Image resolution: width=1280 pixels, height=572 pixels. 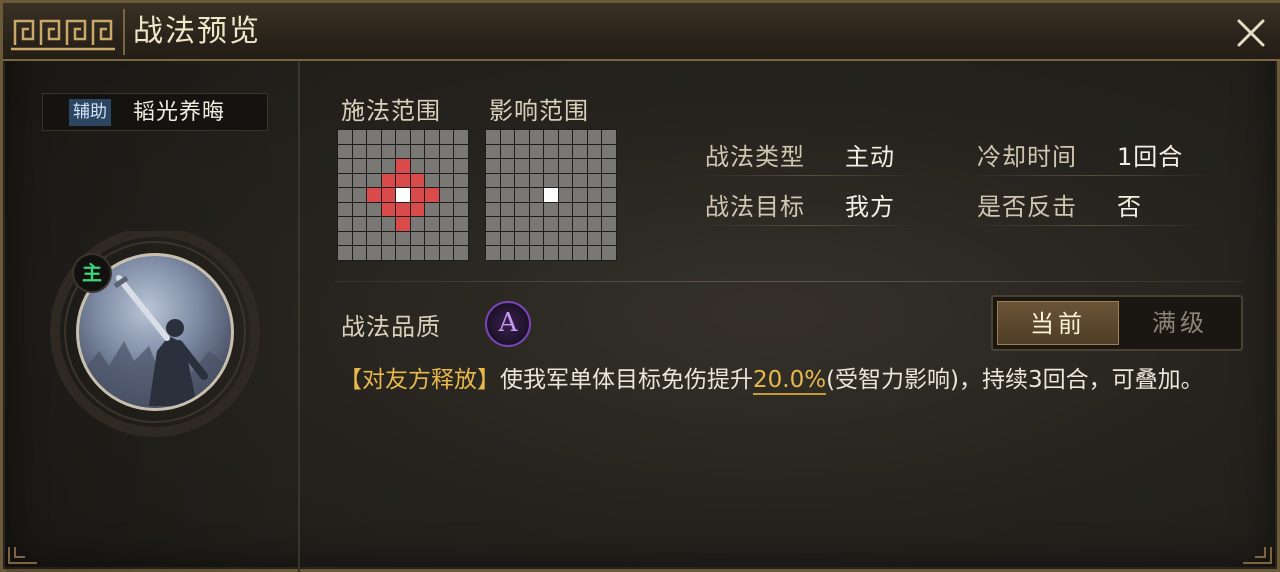 I want to click on skill-type-value: 主动, so click(x=870, y=157).